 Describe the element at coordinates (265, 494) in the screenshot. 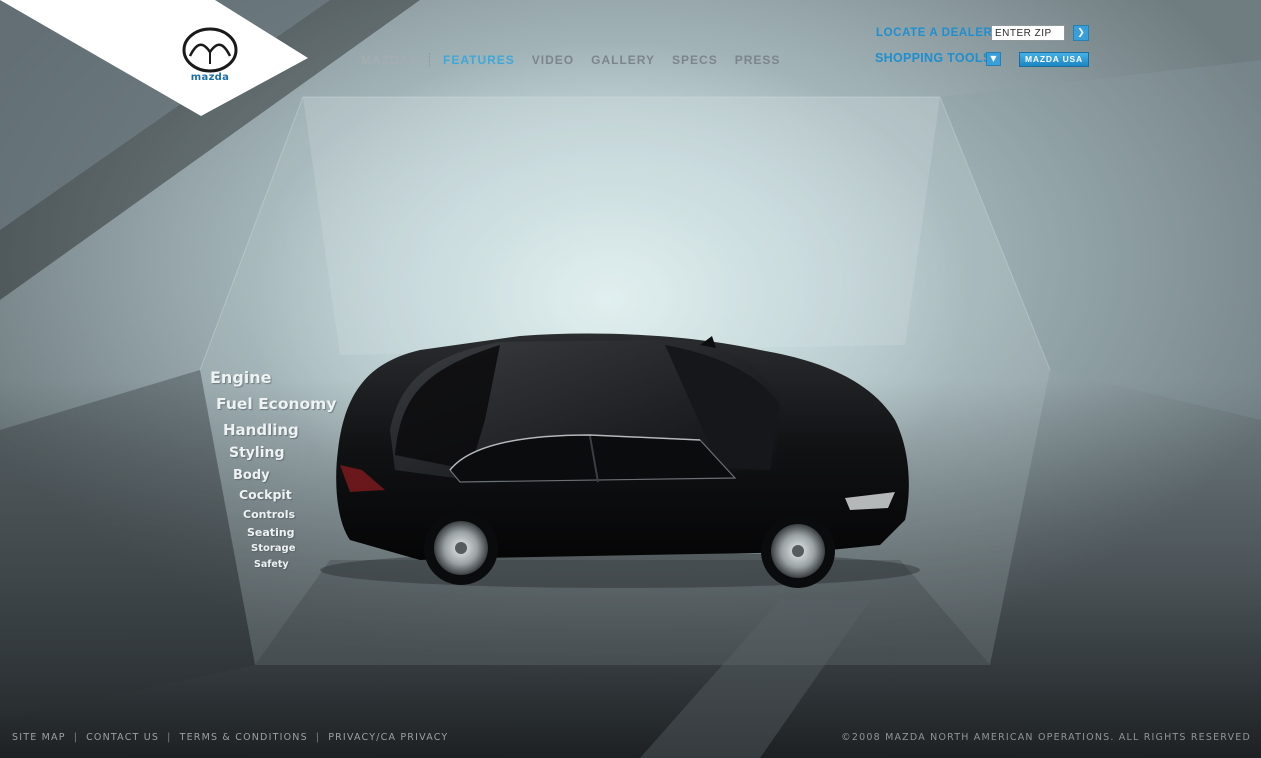

I see `feature-cockpit: Cockpit` at that location.